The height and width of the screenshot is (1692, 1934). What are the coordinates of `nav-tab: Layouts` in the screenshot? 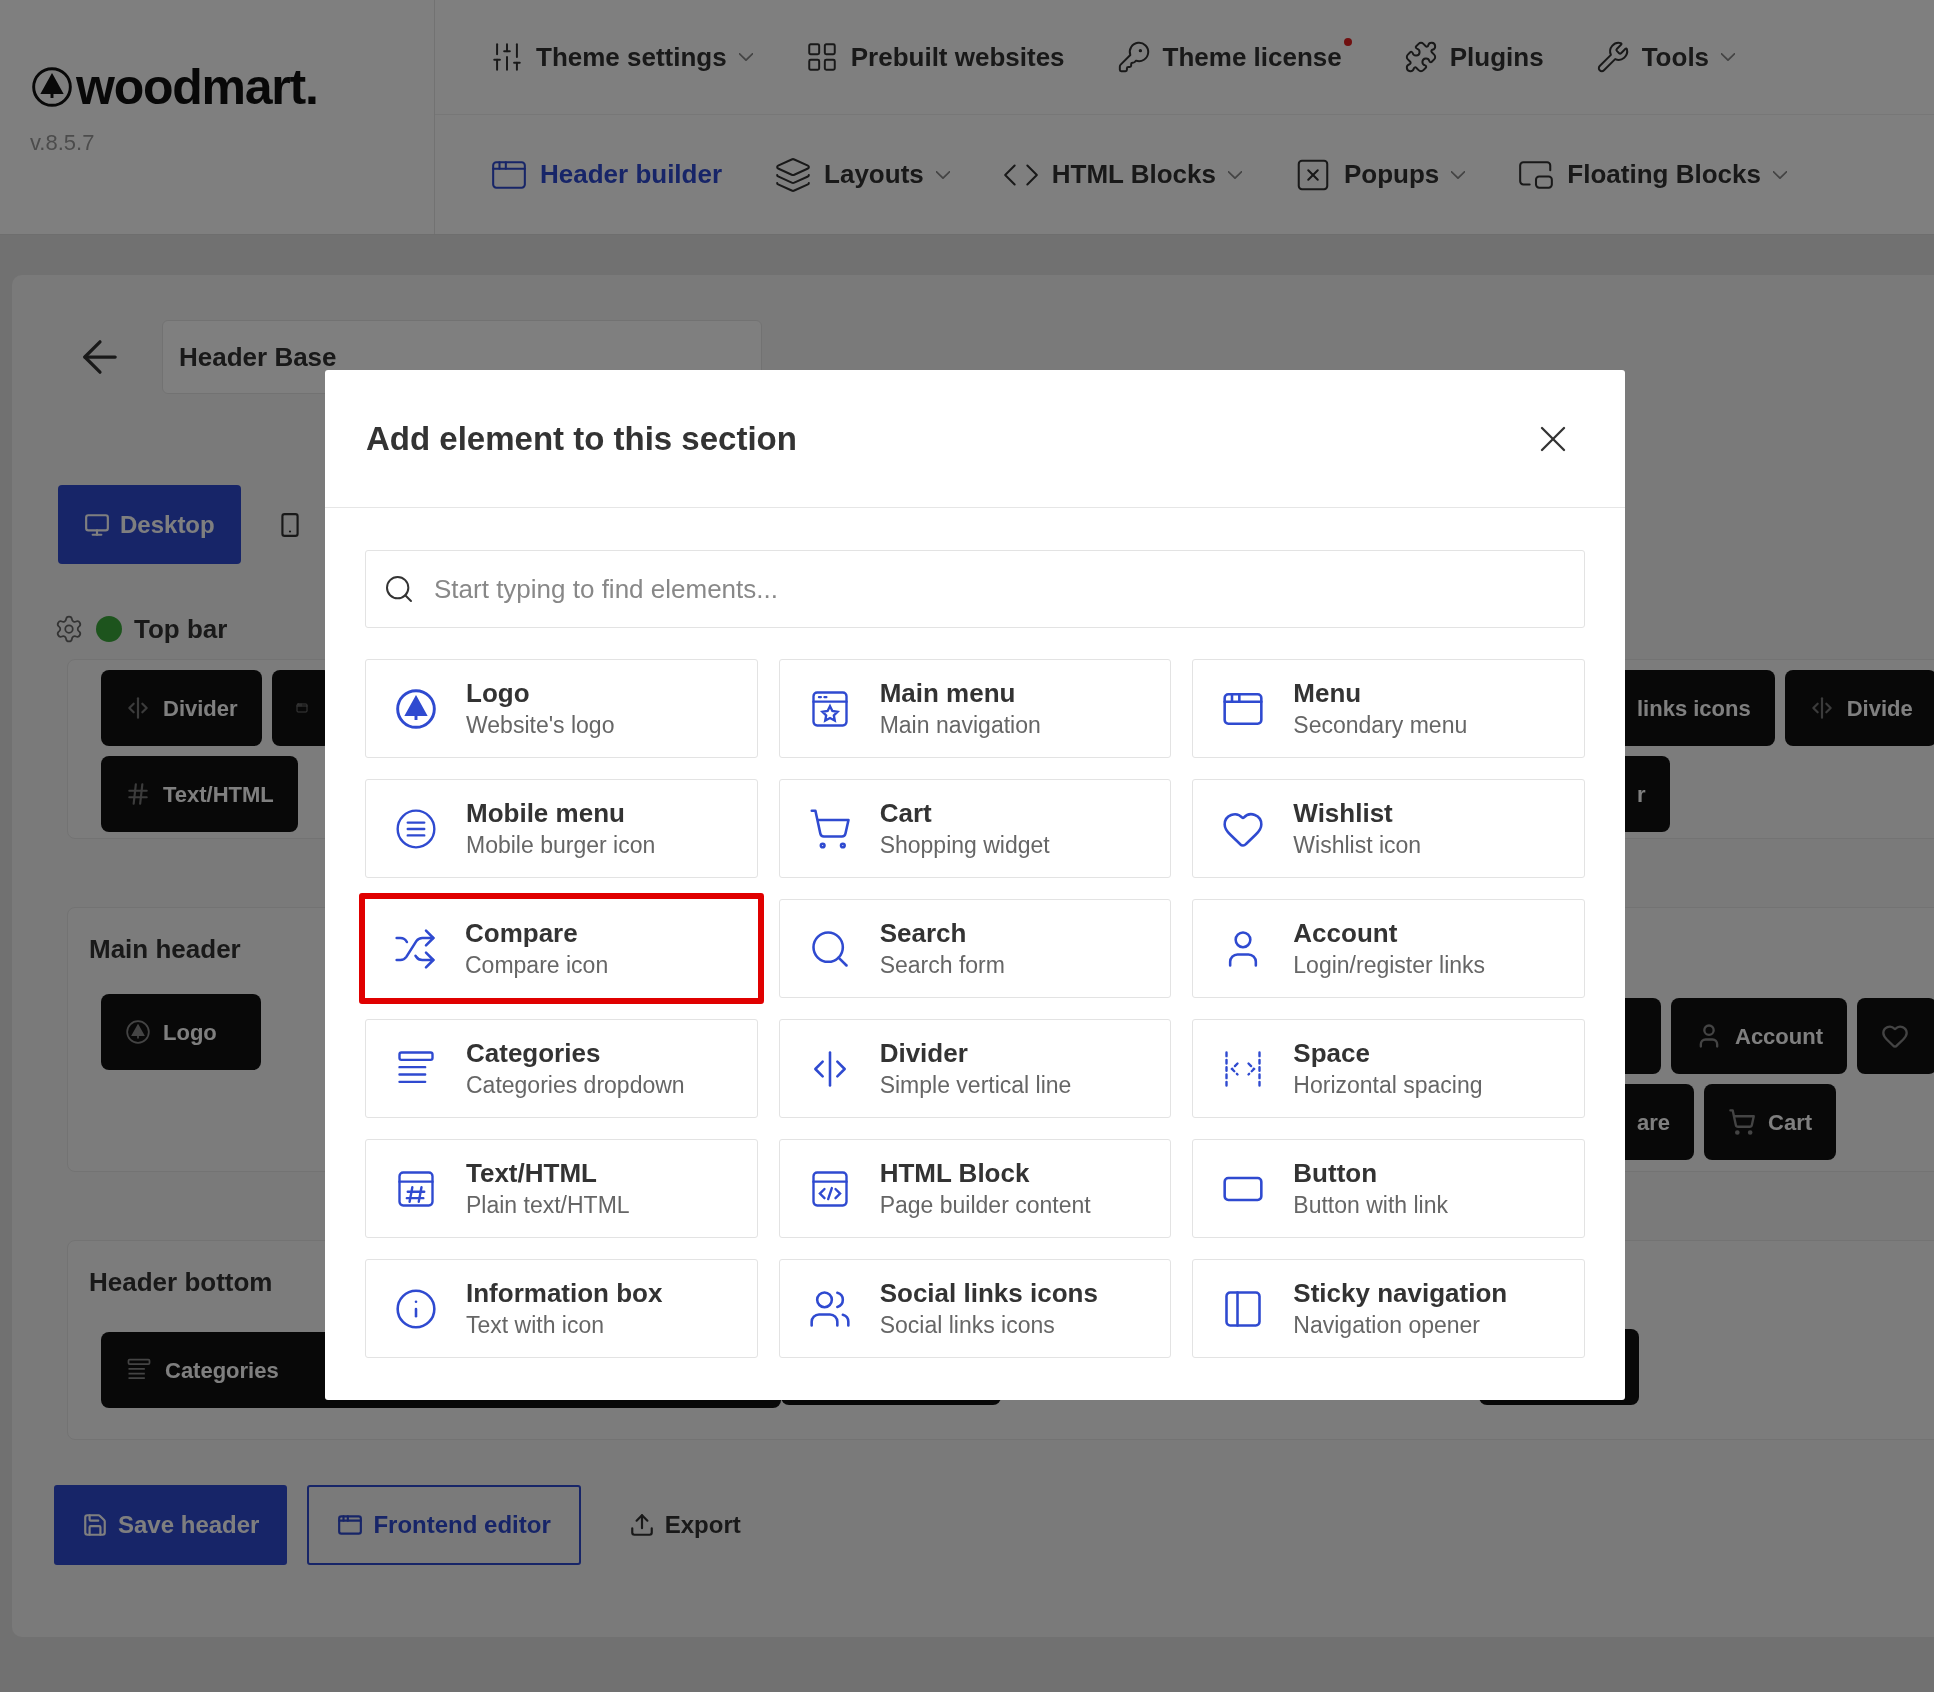 It's located at (862, 174).